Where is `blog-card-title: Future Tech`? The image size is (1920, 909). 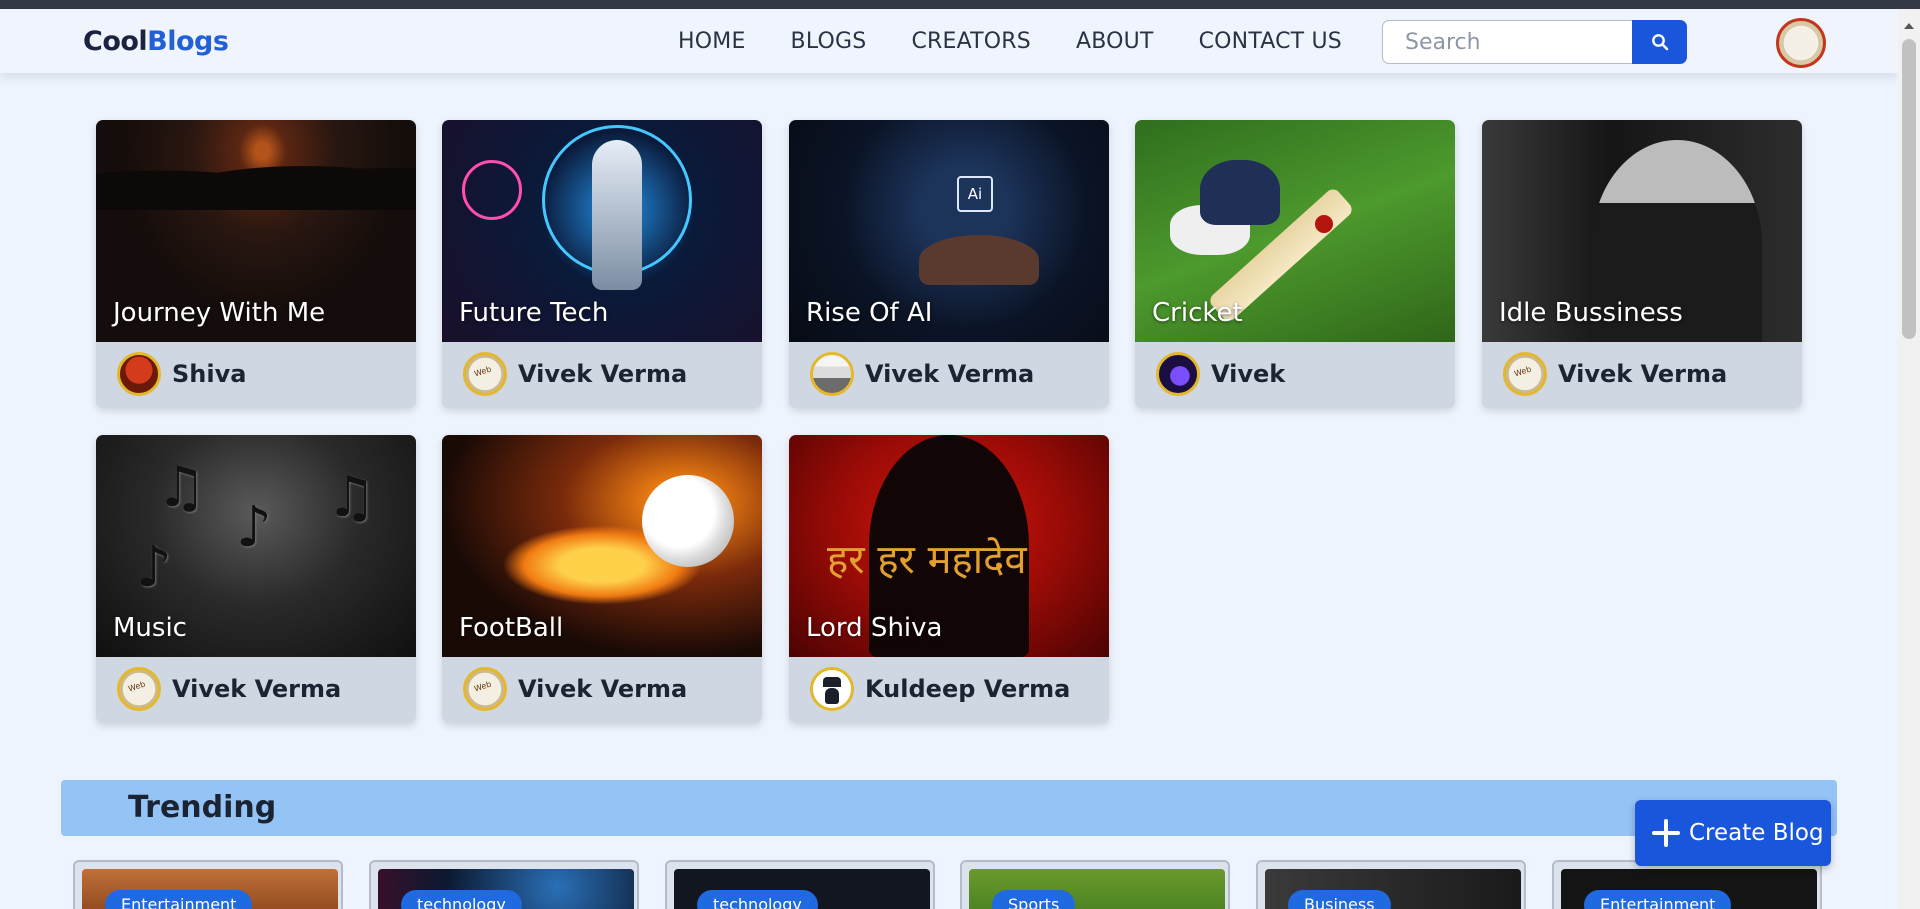 blog-card-title: Future Tech is located at coordinates (534, 313).